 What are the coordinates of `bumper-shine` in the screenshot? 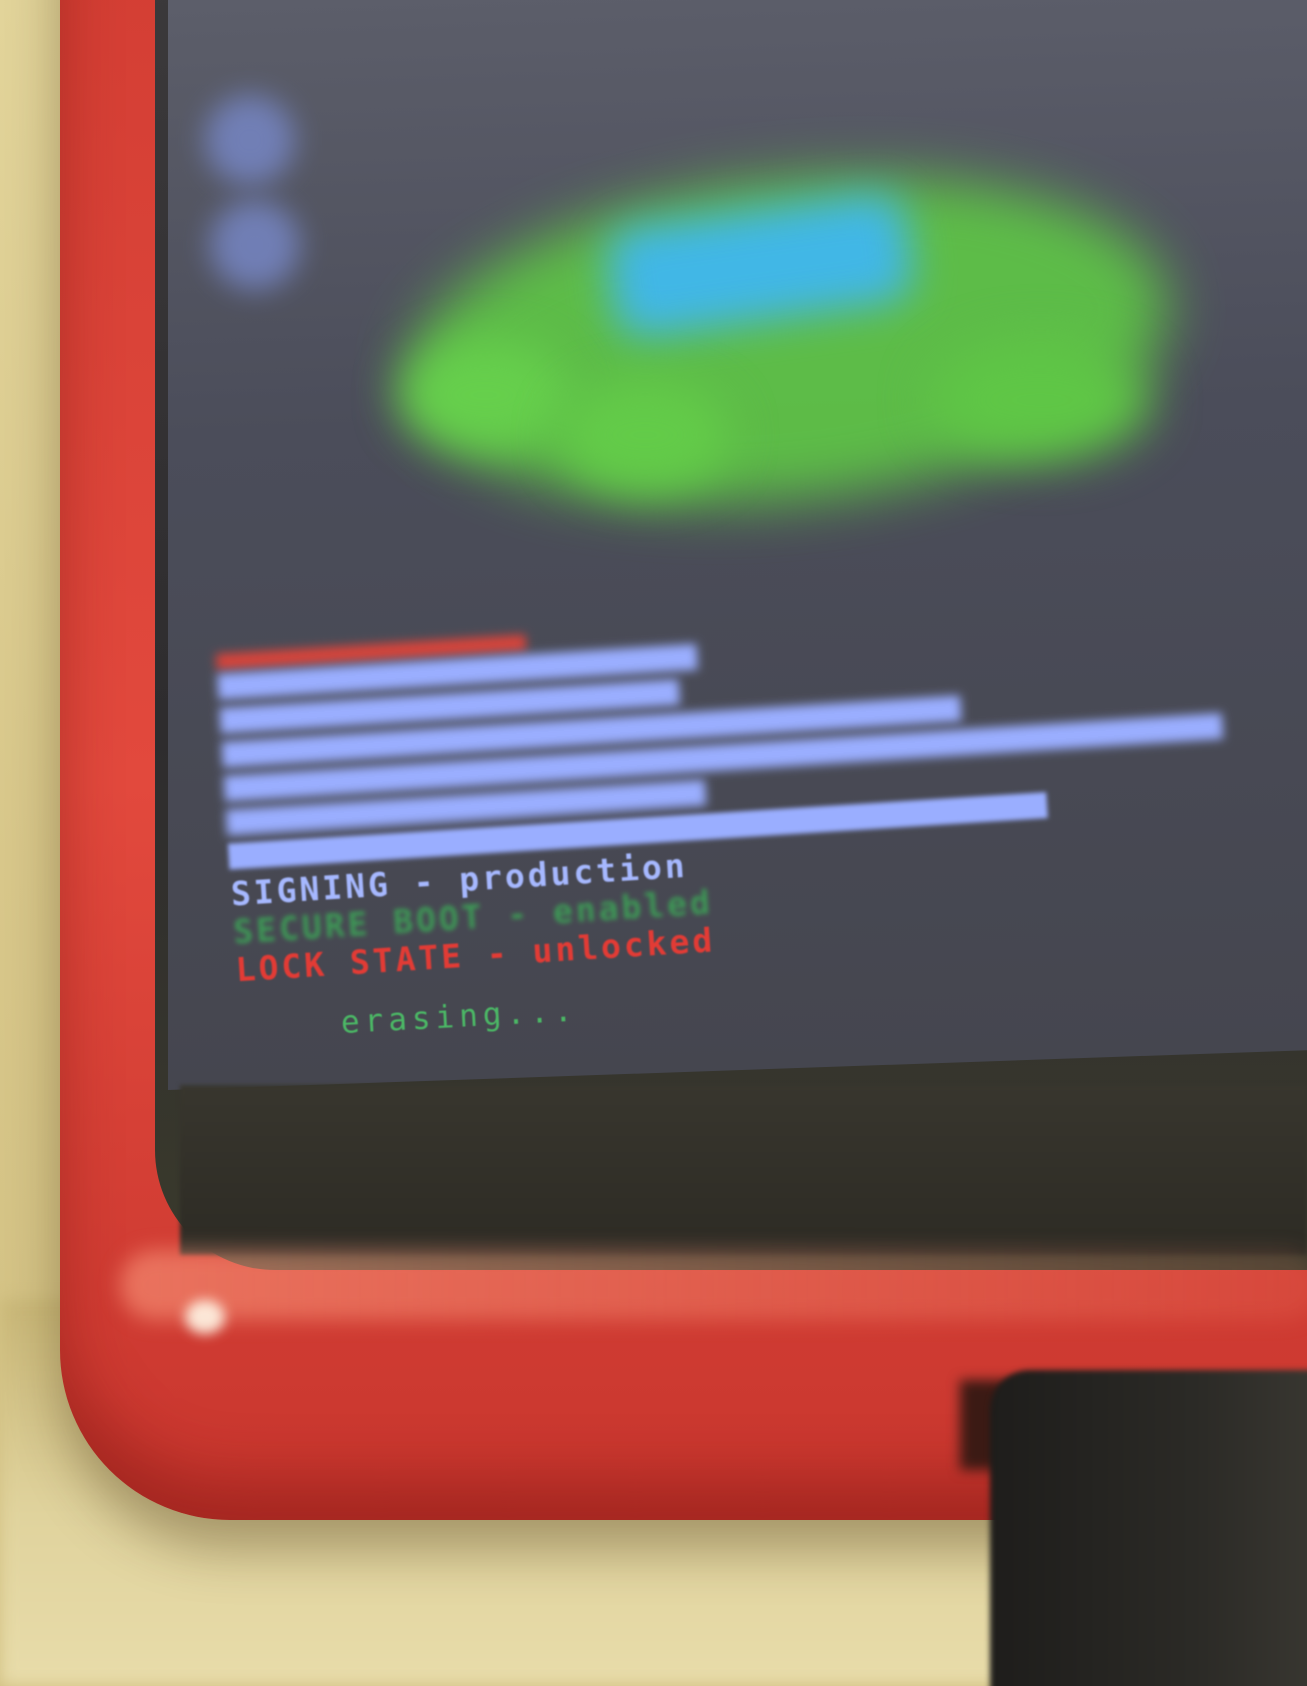 It's located at (205, 1317).